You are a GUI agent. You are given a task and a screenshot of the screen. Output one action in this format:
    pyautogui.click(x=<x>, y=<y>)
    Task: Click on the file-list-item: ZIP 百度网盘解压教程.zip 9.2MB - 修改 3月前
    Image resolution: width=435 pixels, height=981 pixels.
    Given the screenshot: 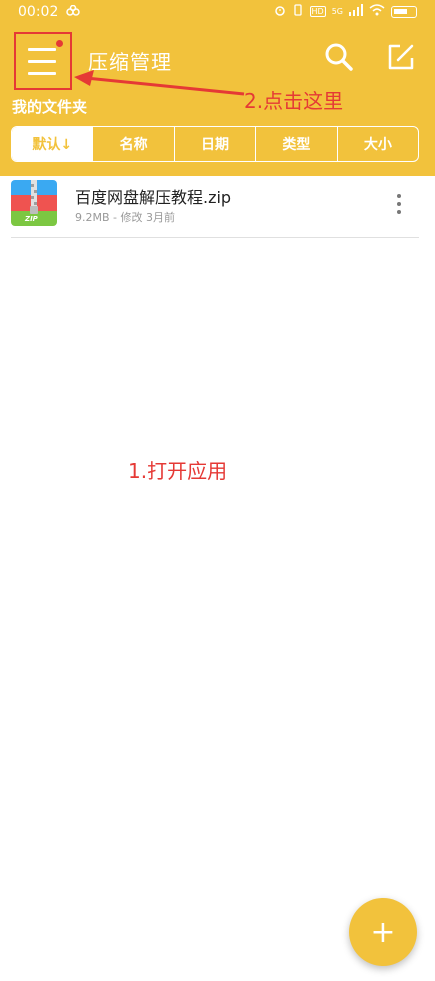 What is the action you would take?
    pyautogui.click(x=215, y=208)
    